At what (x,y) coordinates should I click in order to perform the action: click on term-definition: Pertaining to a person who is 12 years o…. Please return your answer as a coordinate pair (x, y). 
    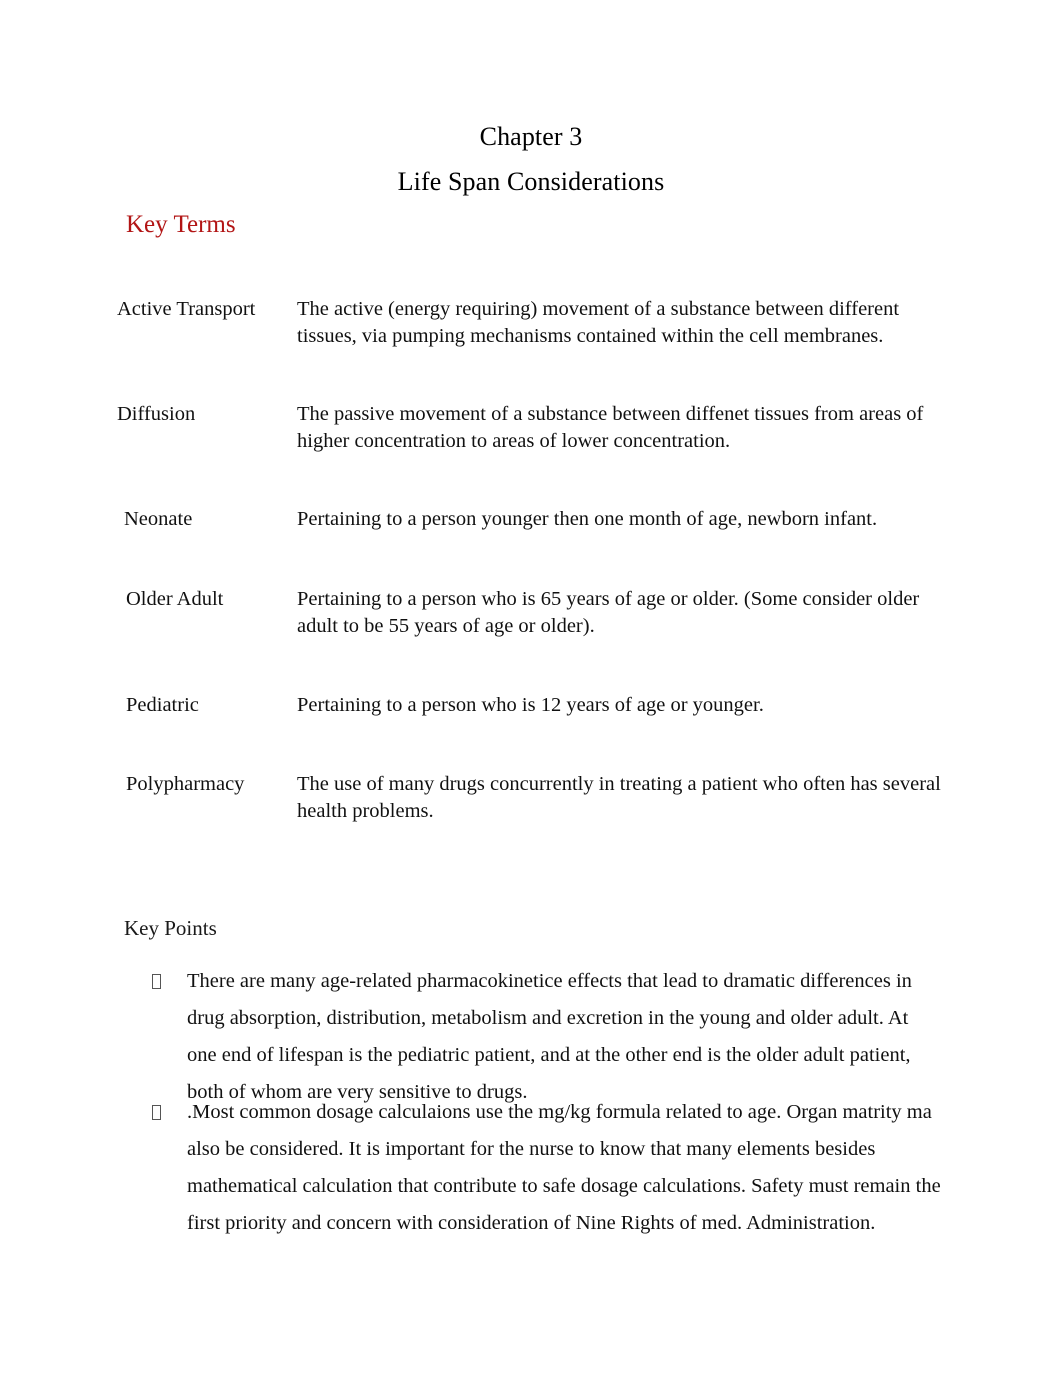
    Looking at the image, I should click on (530, 705).